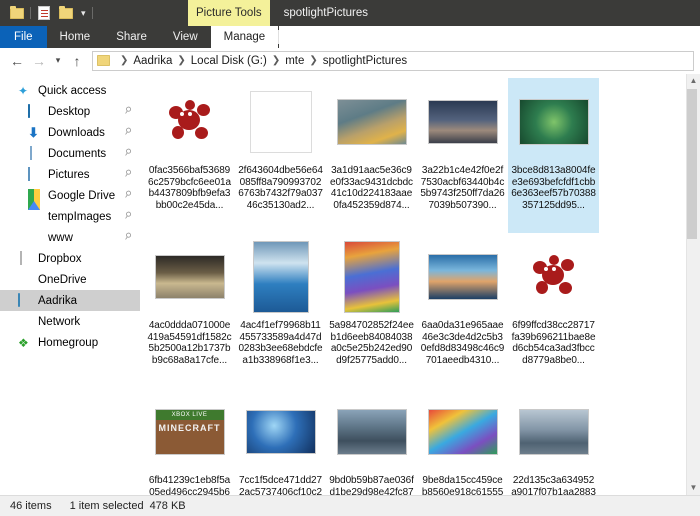  Describe the element at coordinates (190, 432) in the screenshot. I see `file-thumbnail: XBOX LIVE MINECRAFT` at that location.